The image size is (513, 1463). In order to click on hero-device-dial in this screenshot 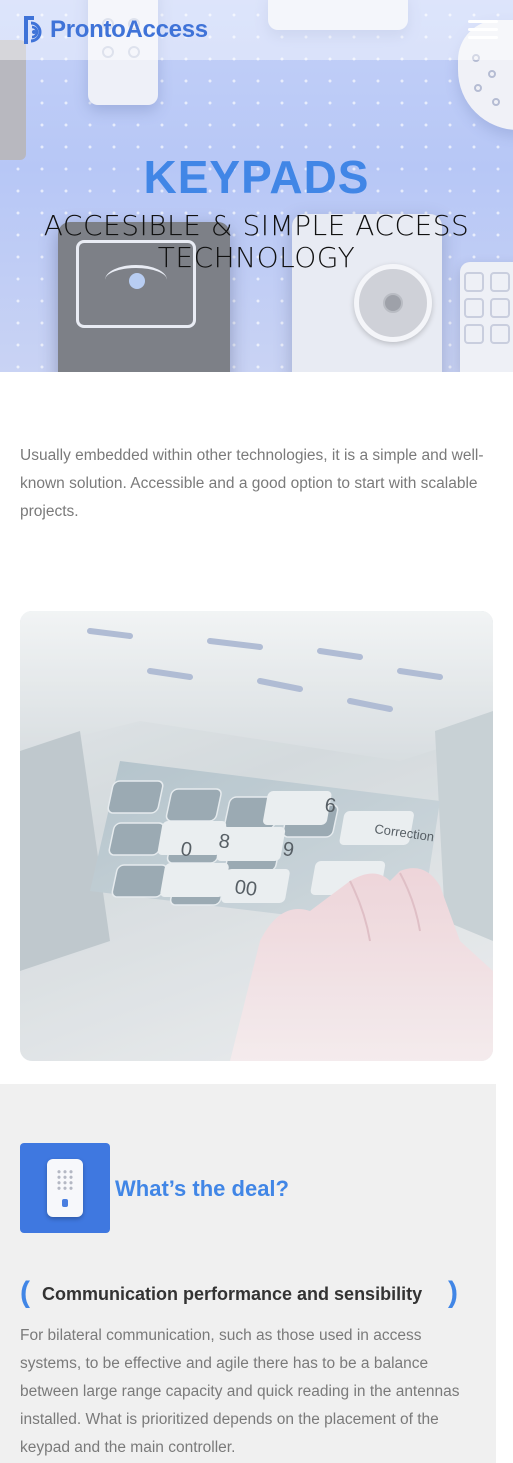, I will do `click(393, 303)`.